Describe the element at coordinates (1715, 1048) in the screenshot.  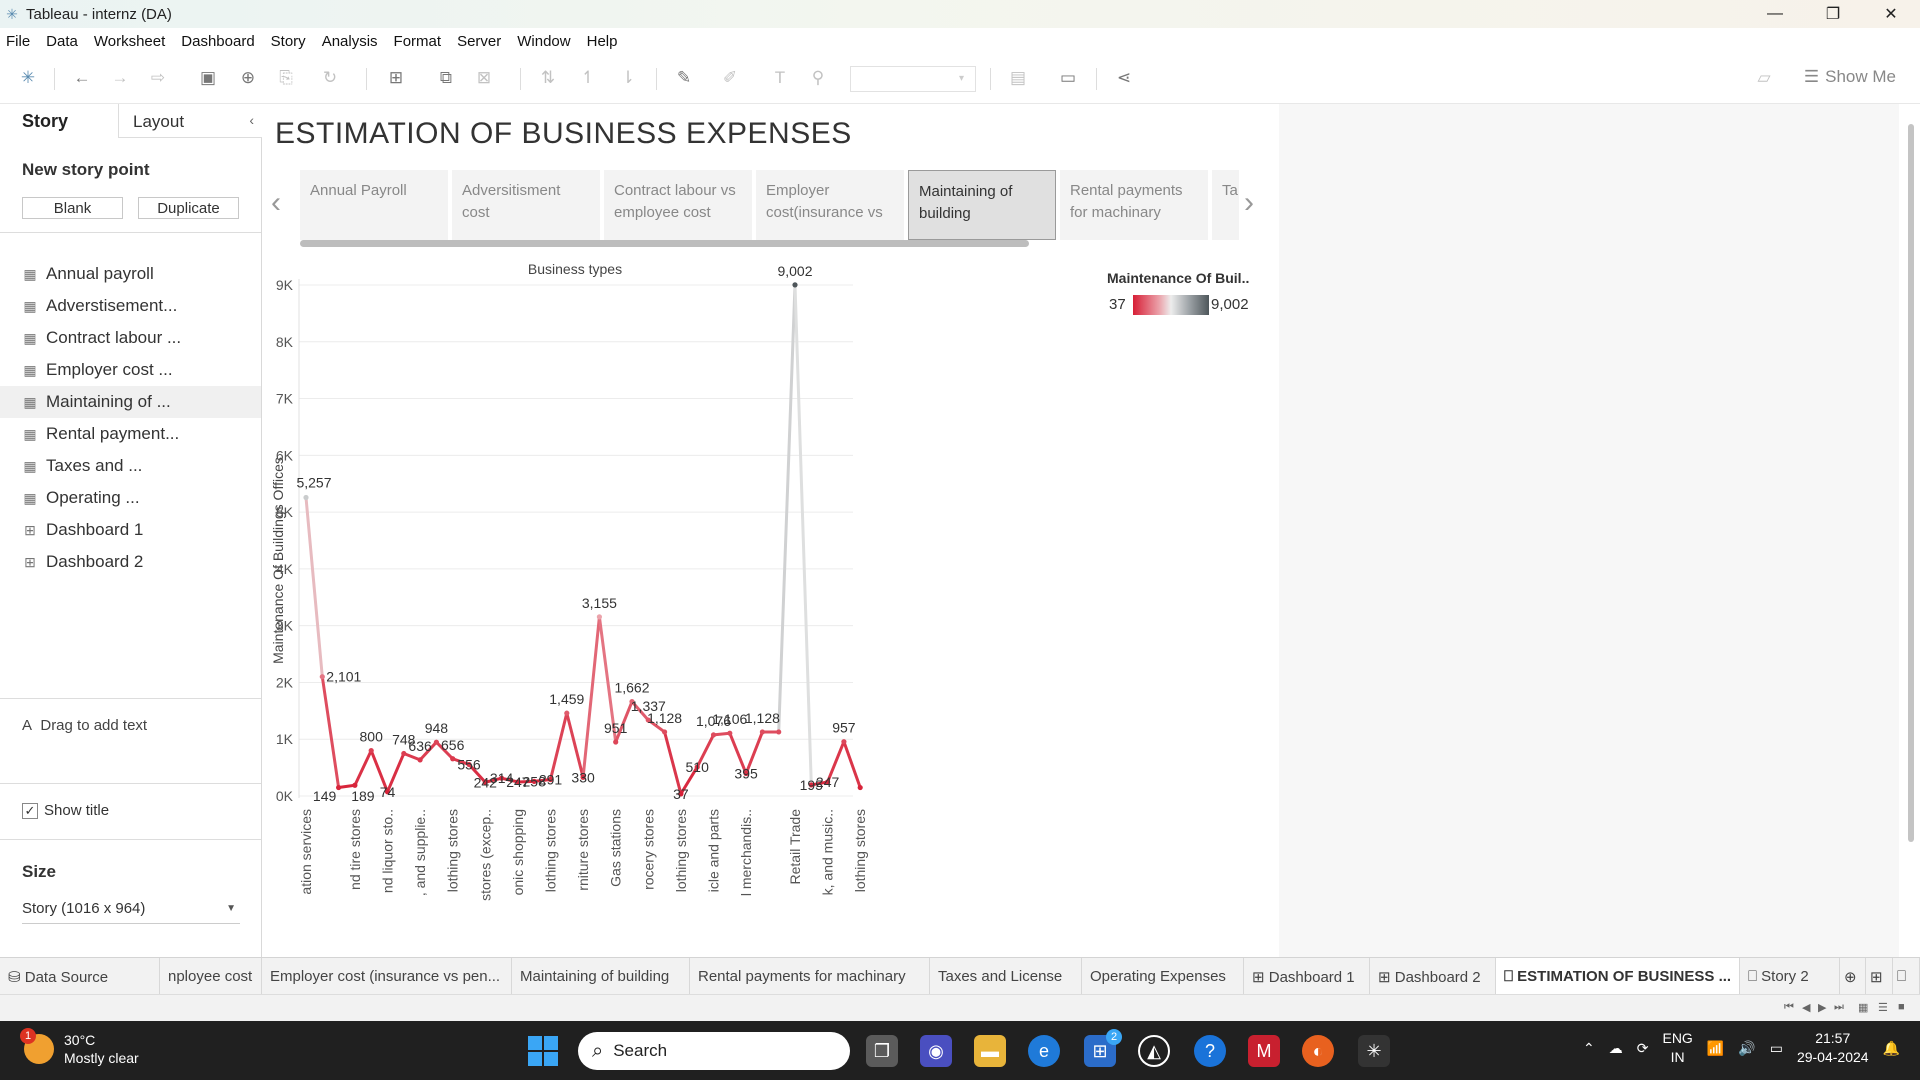
I see `wifi-icon: 📶` at that location.